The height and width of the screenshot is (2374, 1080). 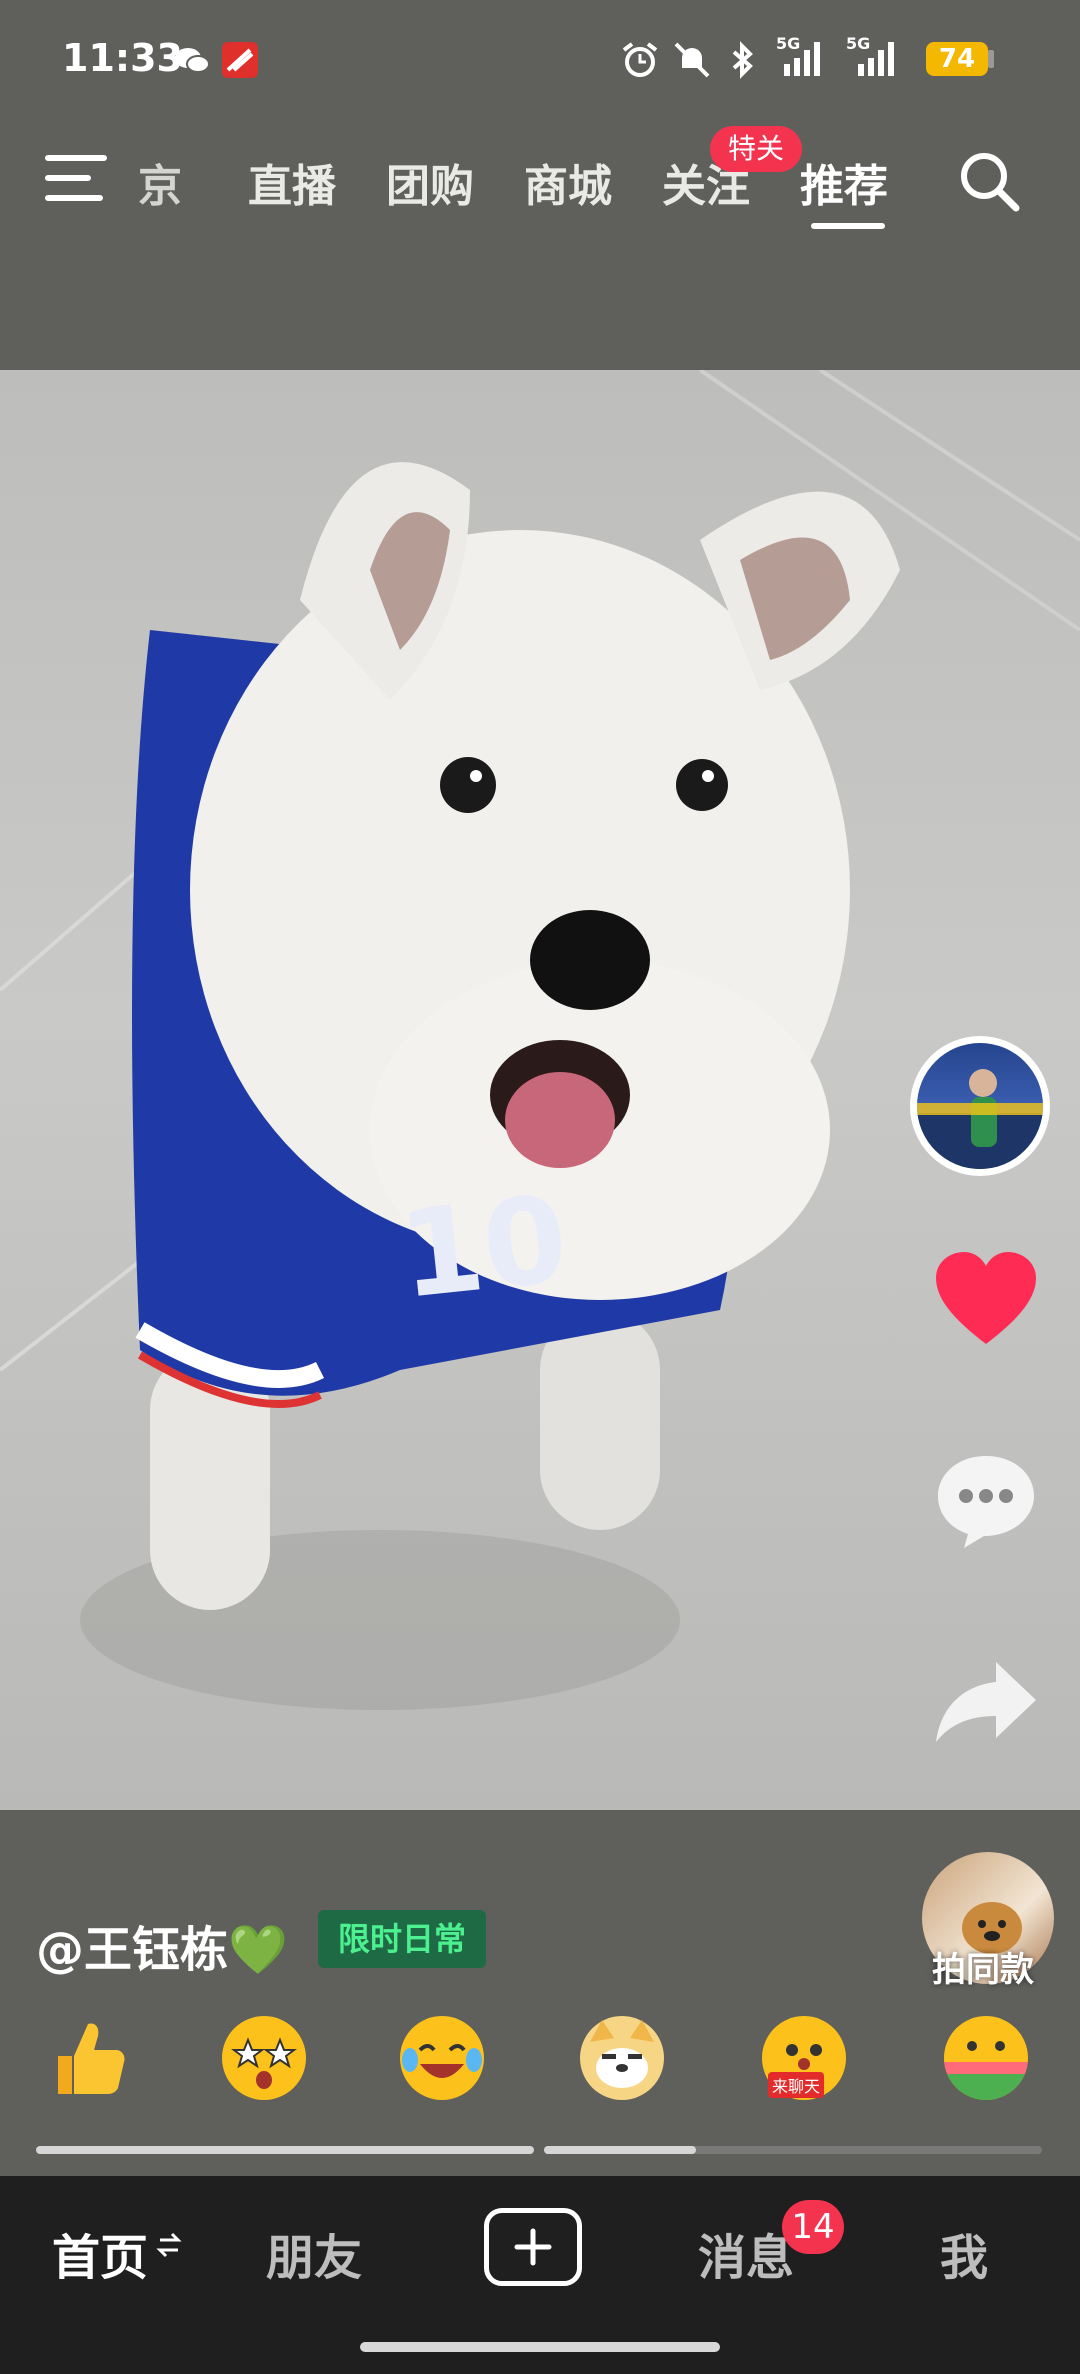 I want to click on messages-badge: 14, so click(x=813, y=2227).